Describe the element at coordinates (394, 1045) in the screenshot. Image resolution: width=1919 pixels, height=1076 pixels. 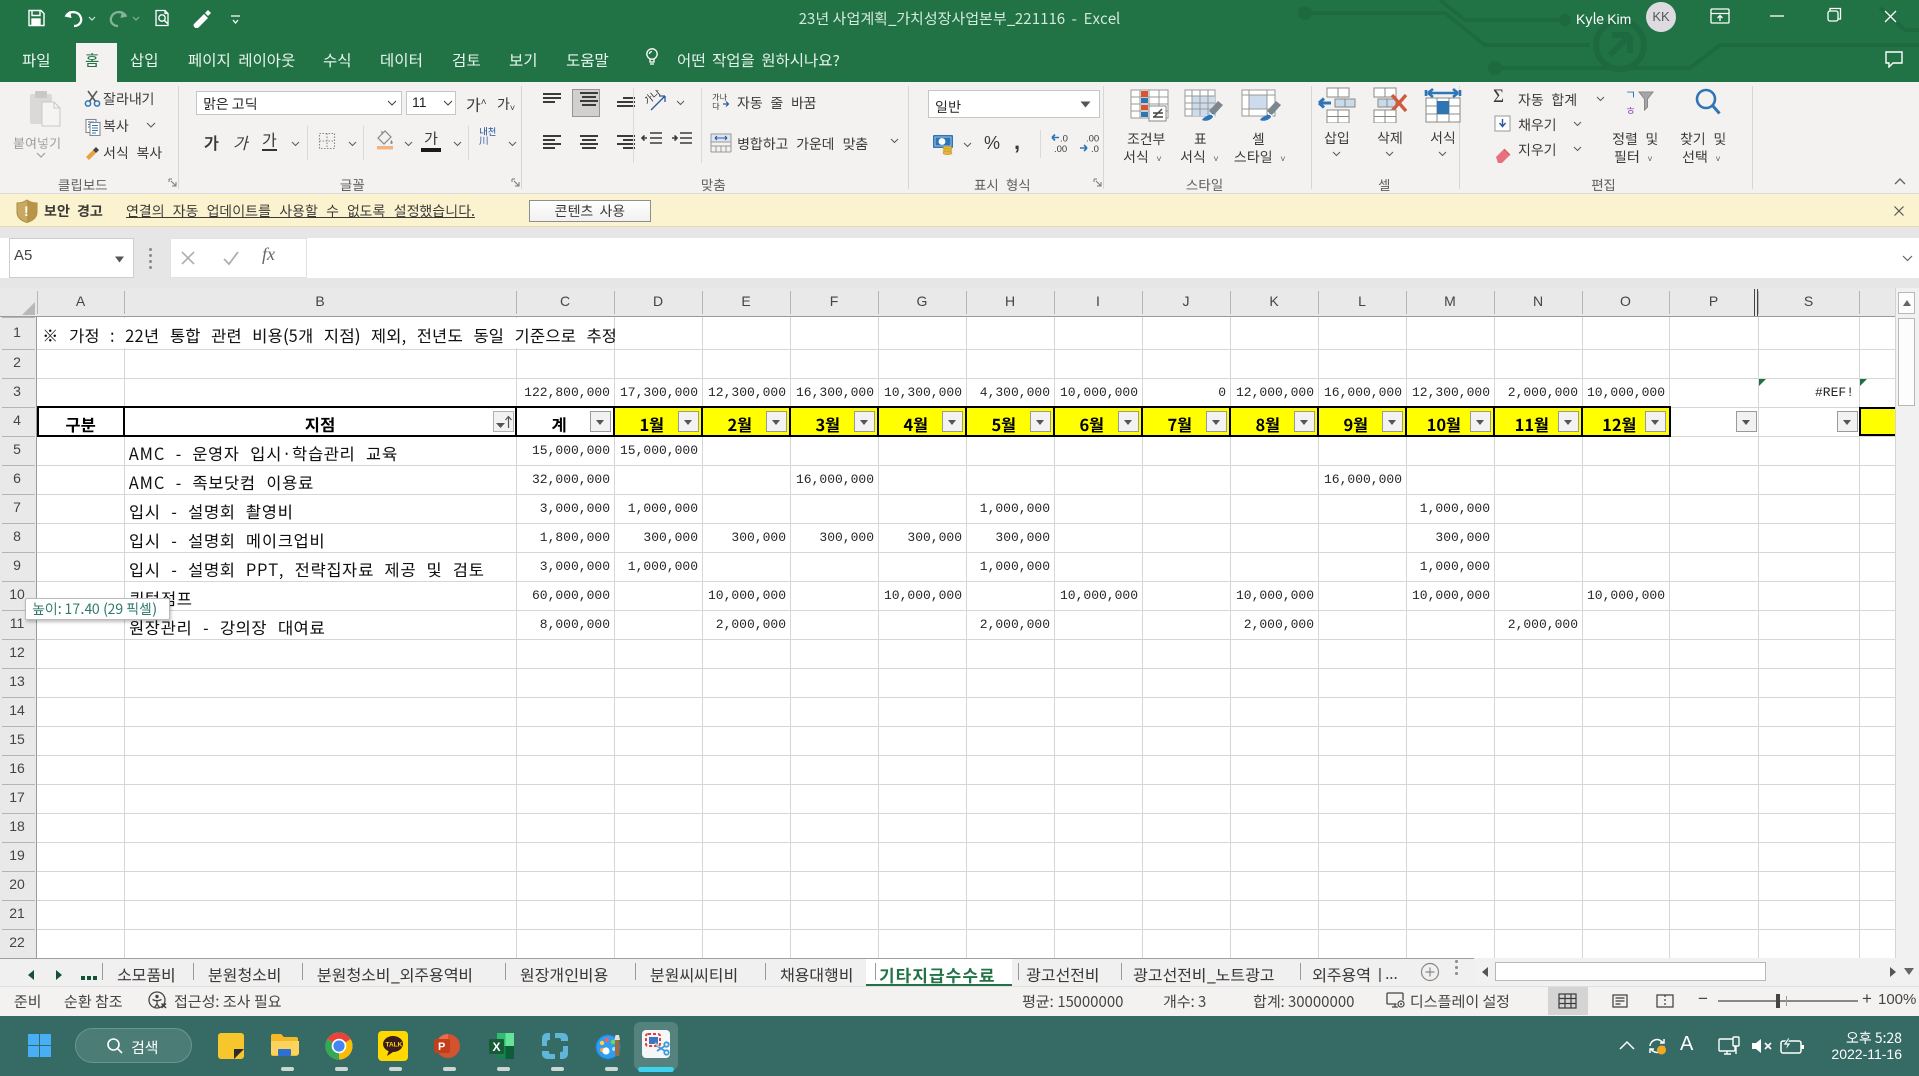
I see `svg-text: TALK` at that location.